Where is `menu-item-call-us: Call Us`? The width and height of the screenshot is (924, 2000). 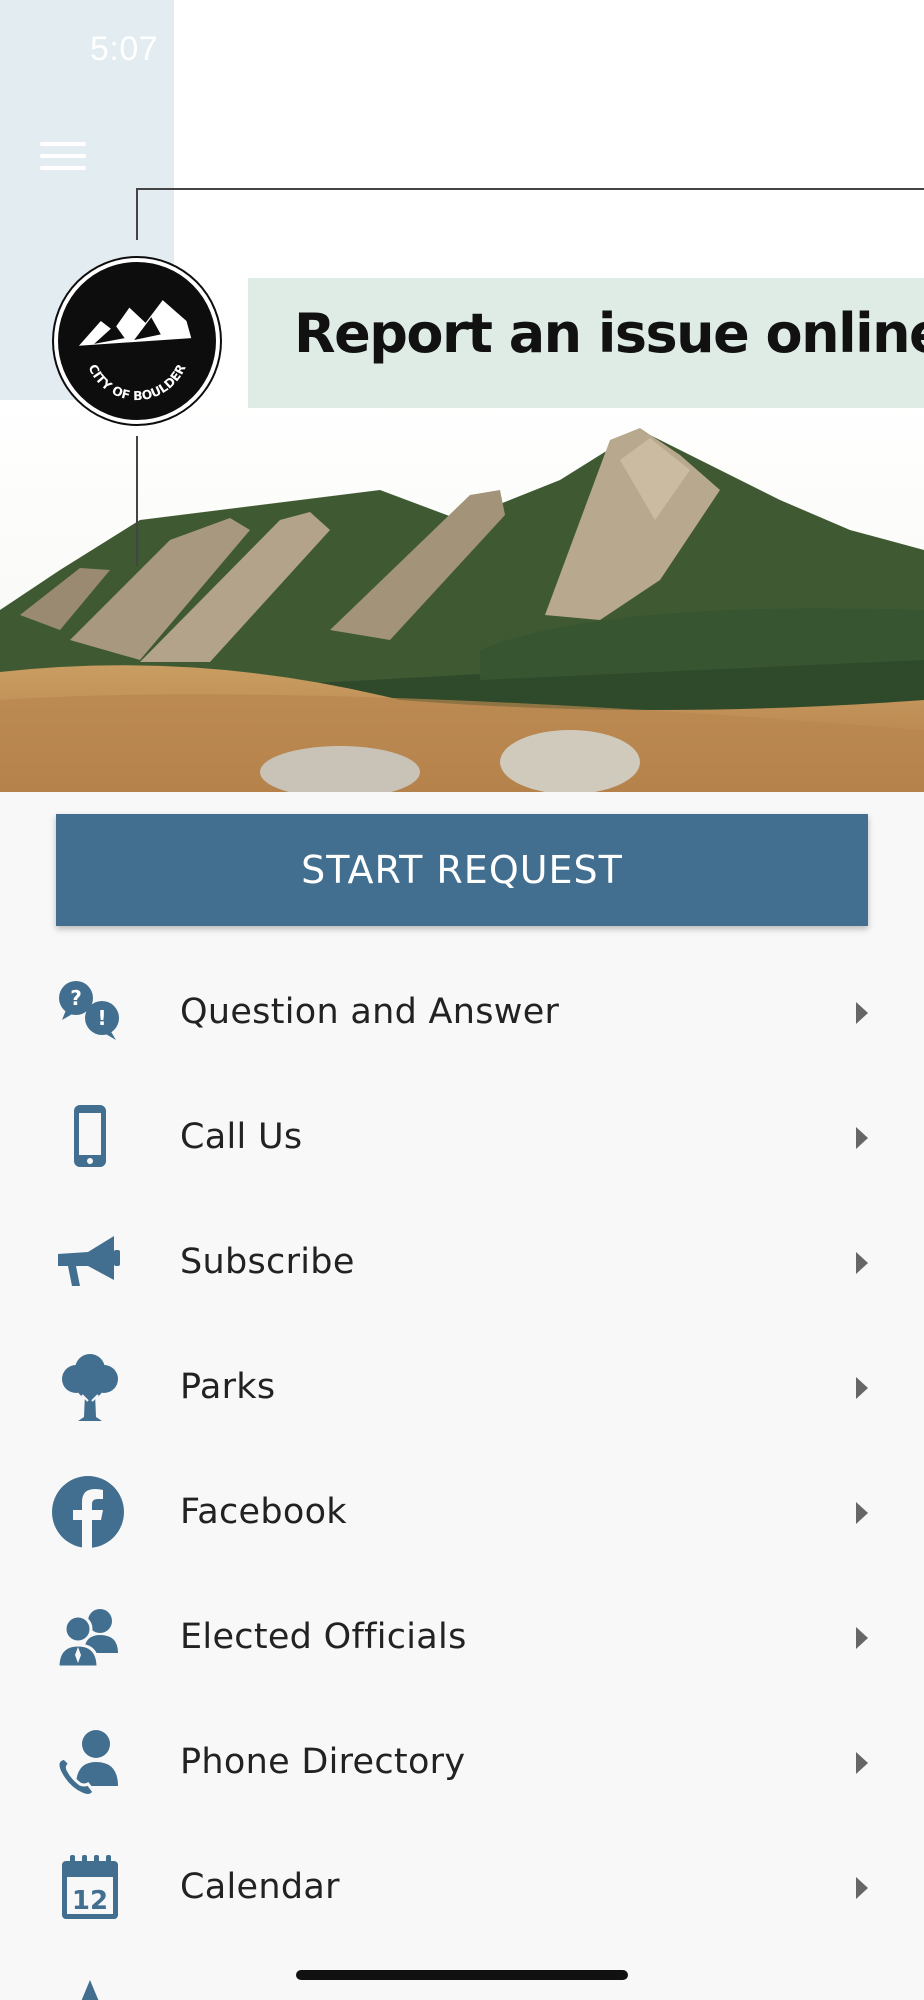 menu-item-call-us: Call Us is located at coordinates (462, 1137).